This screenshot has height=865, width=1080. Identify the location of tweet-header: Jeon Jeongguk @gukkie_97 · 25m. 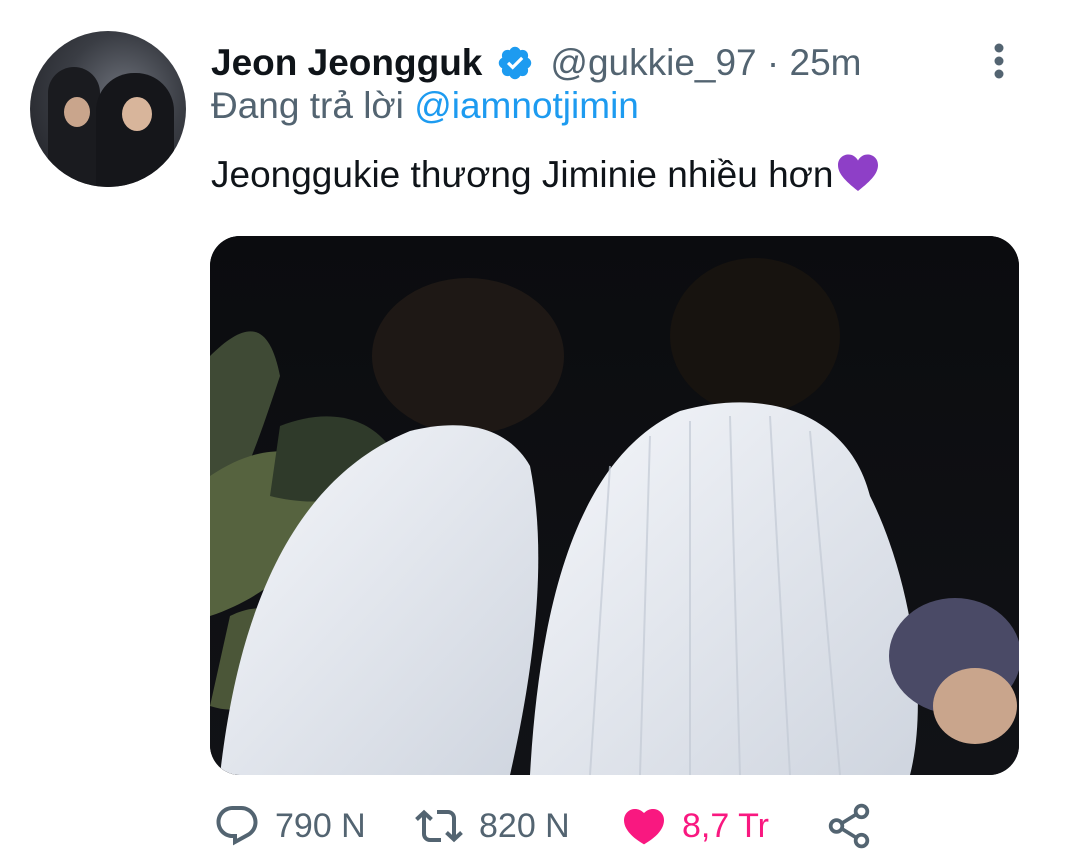
(536, 63).